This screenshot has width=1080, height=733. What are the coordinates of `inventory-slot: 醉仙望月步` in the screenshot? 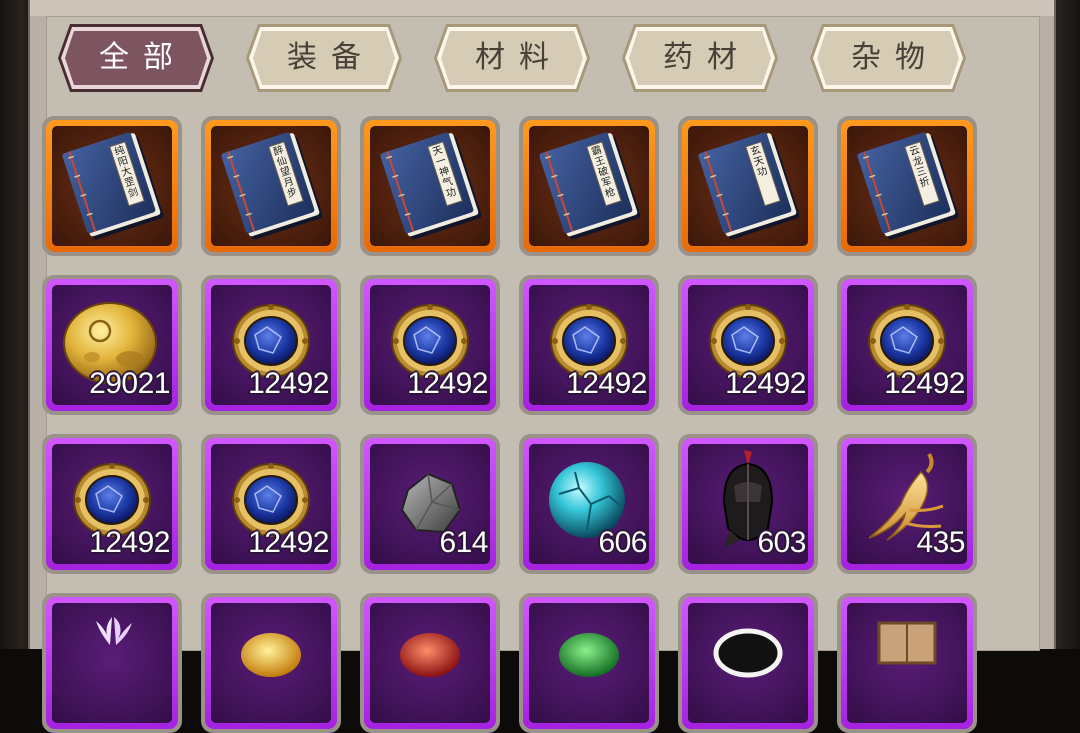 It's located at (271, 186).